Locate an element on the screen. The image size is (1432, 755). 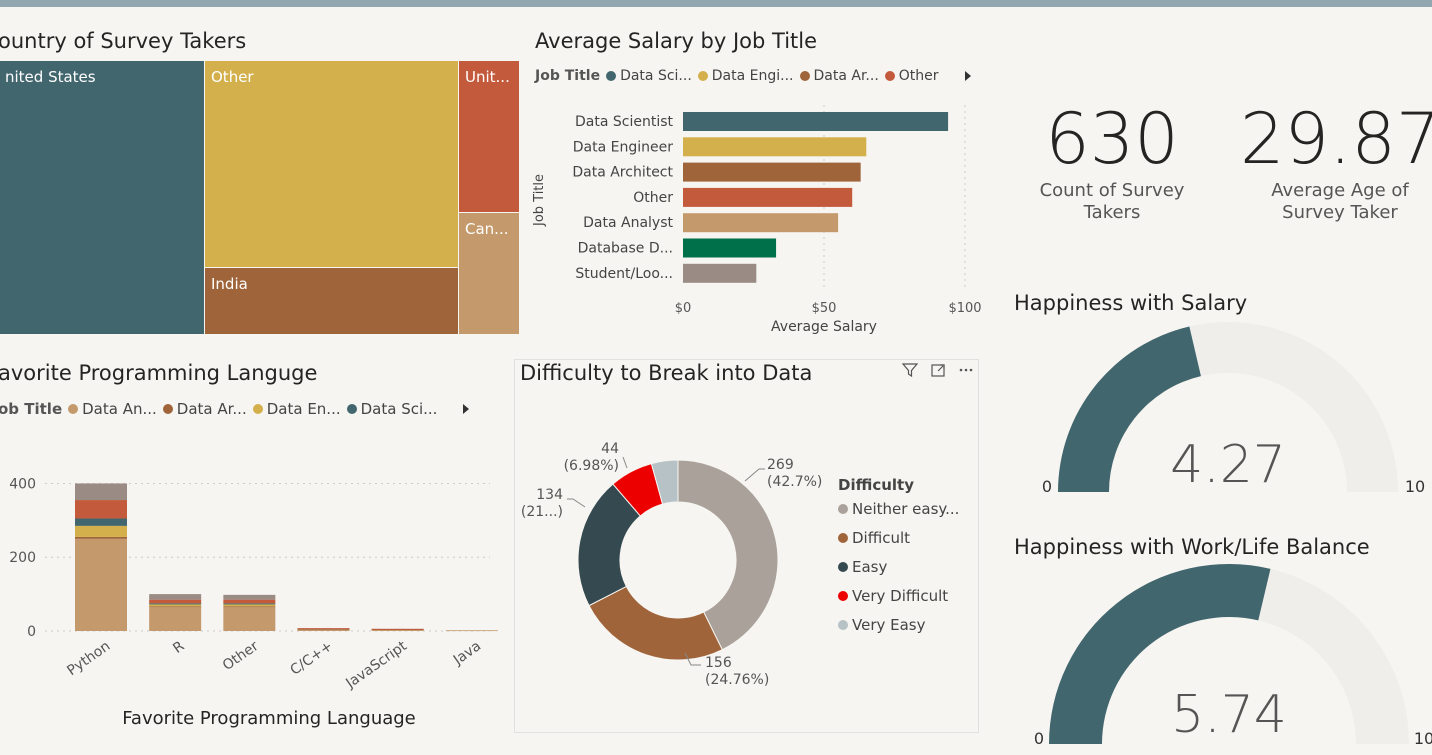
legend-item: Very Easy is located at coordinates (898, 630).